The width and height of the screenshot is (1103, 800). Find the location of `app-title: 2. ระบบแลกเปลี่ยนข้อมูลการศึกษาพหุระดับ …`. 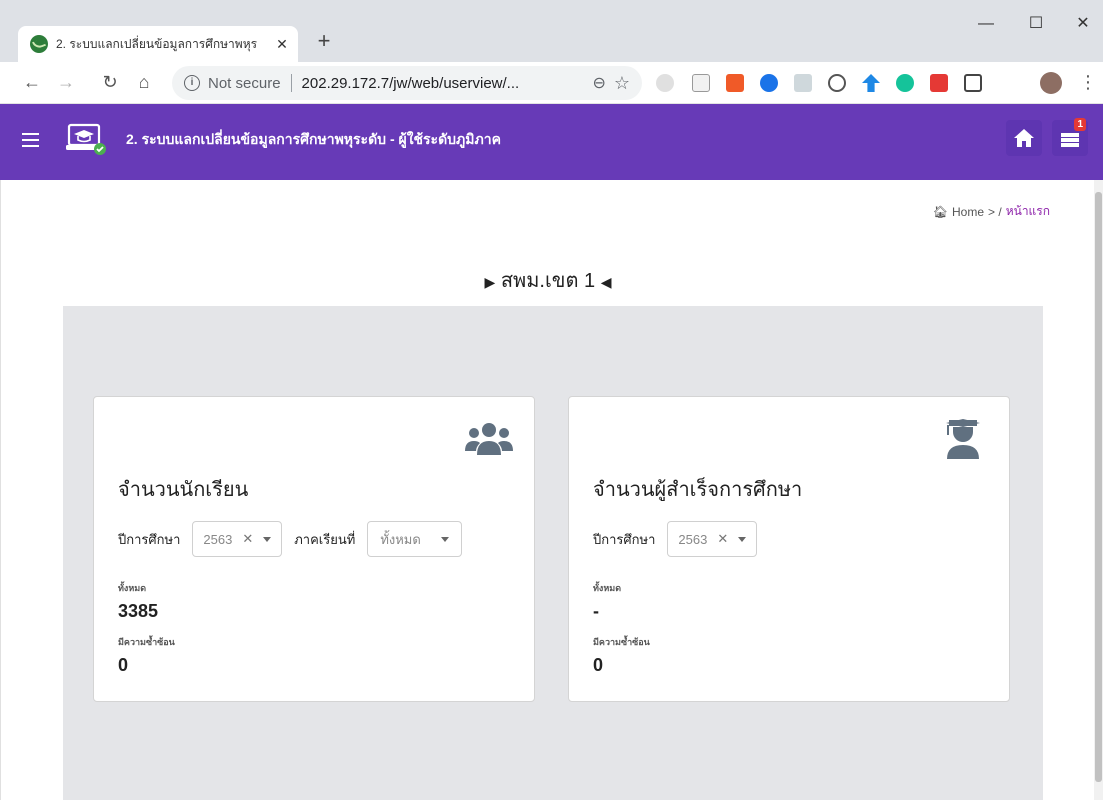

app-title: 2. ระบบแลกเปลี่ยนข้อมูลการศึกษาพหุระดับ … is located at coordinates (313, 139).